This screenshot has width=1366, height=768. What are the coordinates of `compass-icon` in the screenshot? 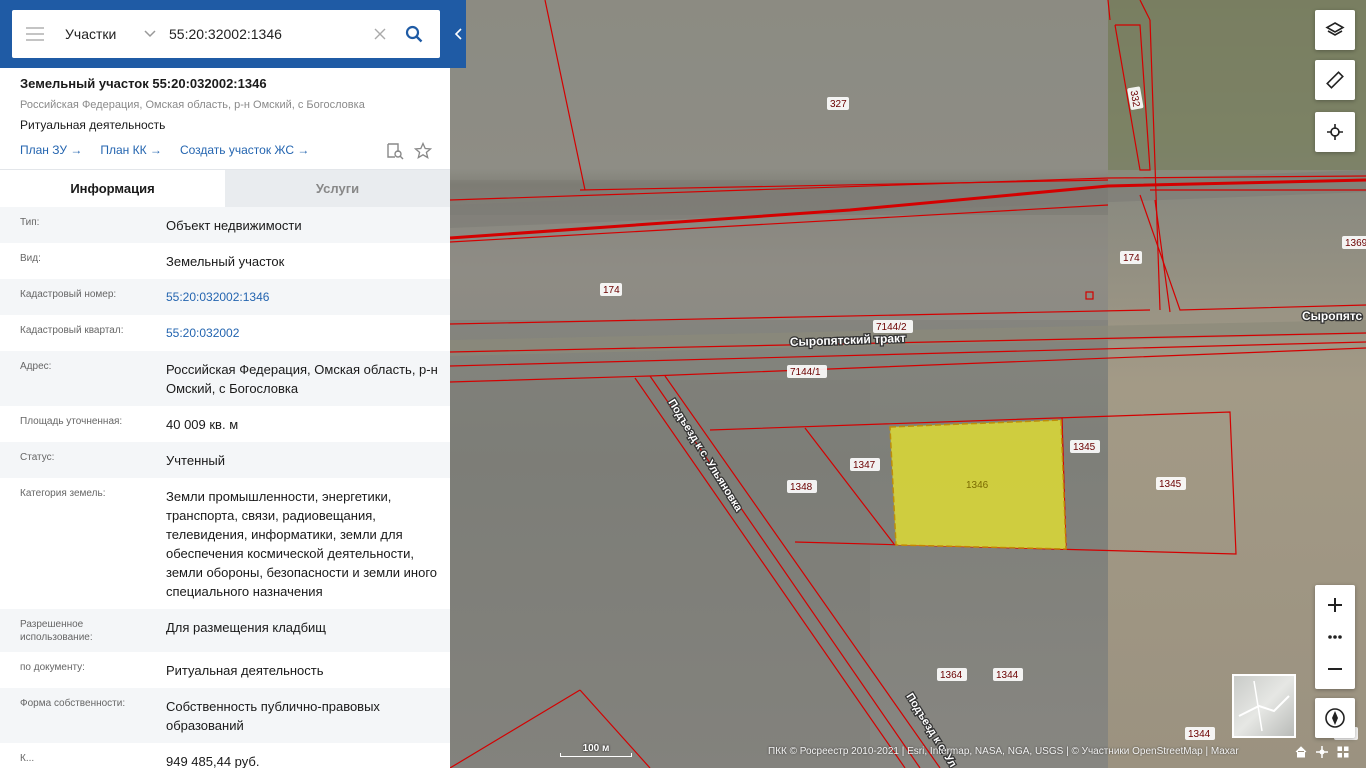 It's located at (1335, 718).